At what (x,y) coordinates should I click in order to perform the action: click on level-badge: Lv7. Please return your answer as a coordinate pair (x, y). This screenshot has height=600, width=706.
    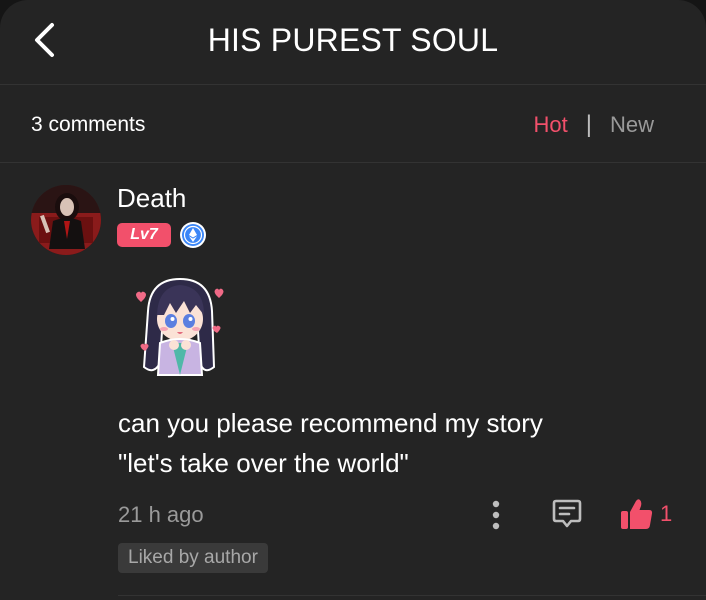
    Looking at the image, I should click on (144, 235).